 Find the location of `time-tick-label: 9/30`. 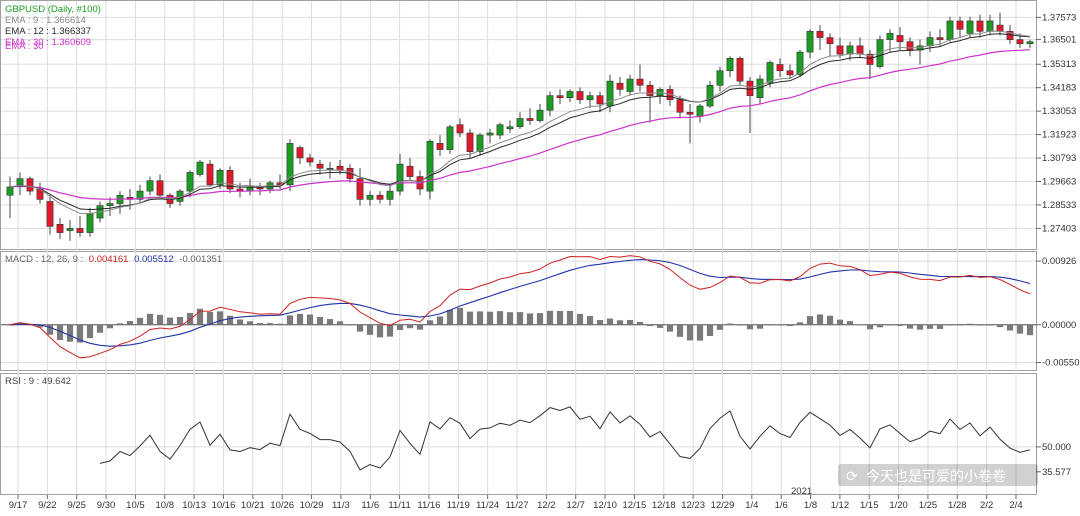

time-tick-label: 9/30 is located at coordinates (106, 505).